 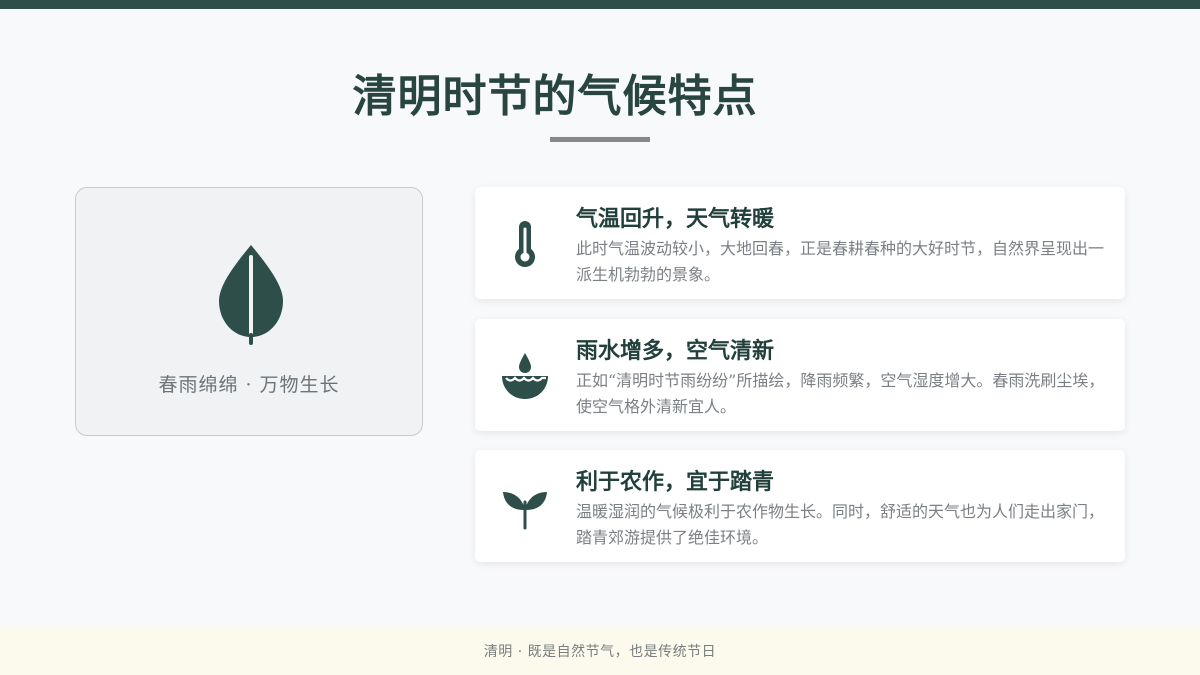 I want to click on feature-title: 气温回升，天气转暖, so click(x=675, y=219).